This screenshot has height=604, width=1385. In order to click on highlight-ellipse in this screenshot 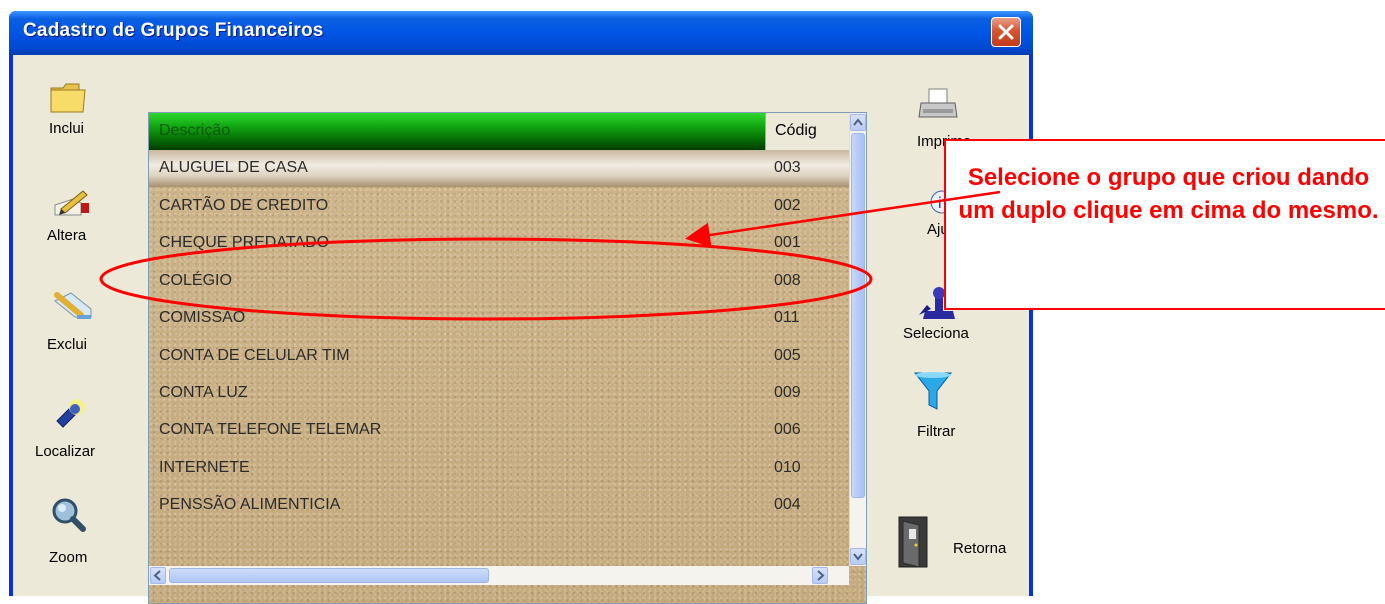, I will do `click(486, 279)`.